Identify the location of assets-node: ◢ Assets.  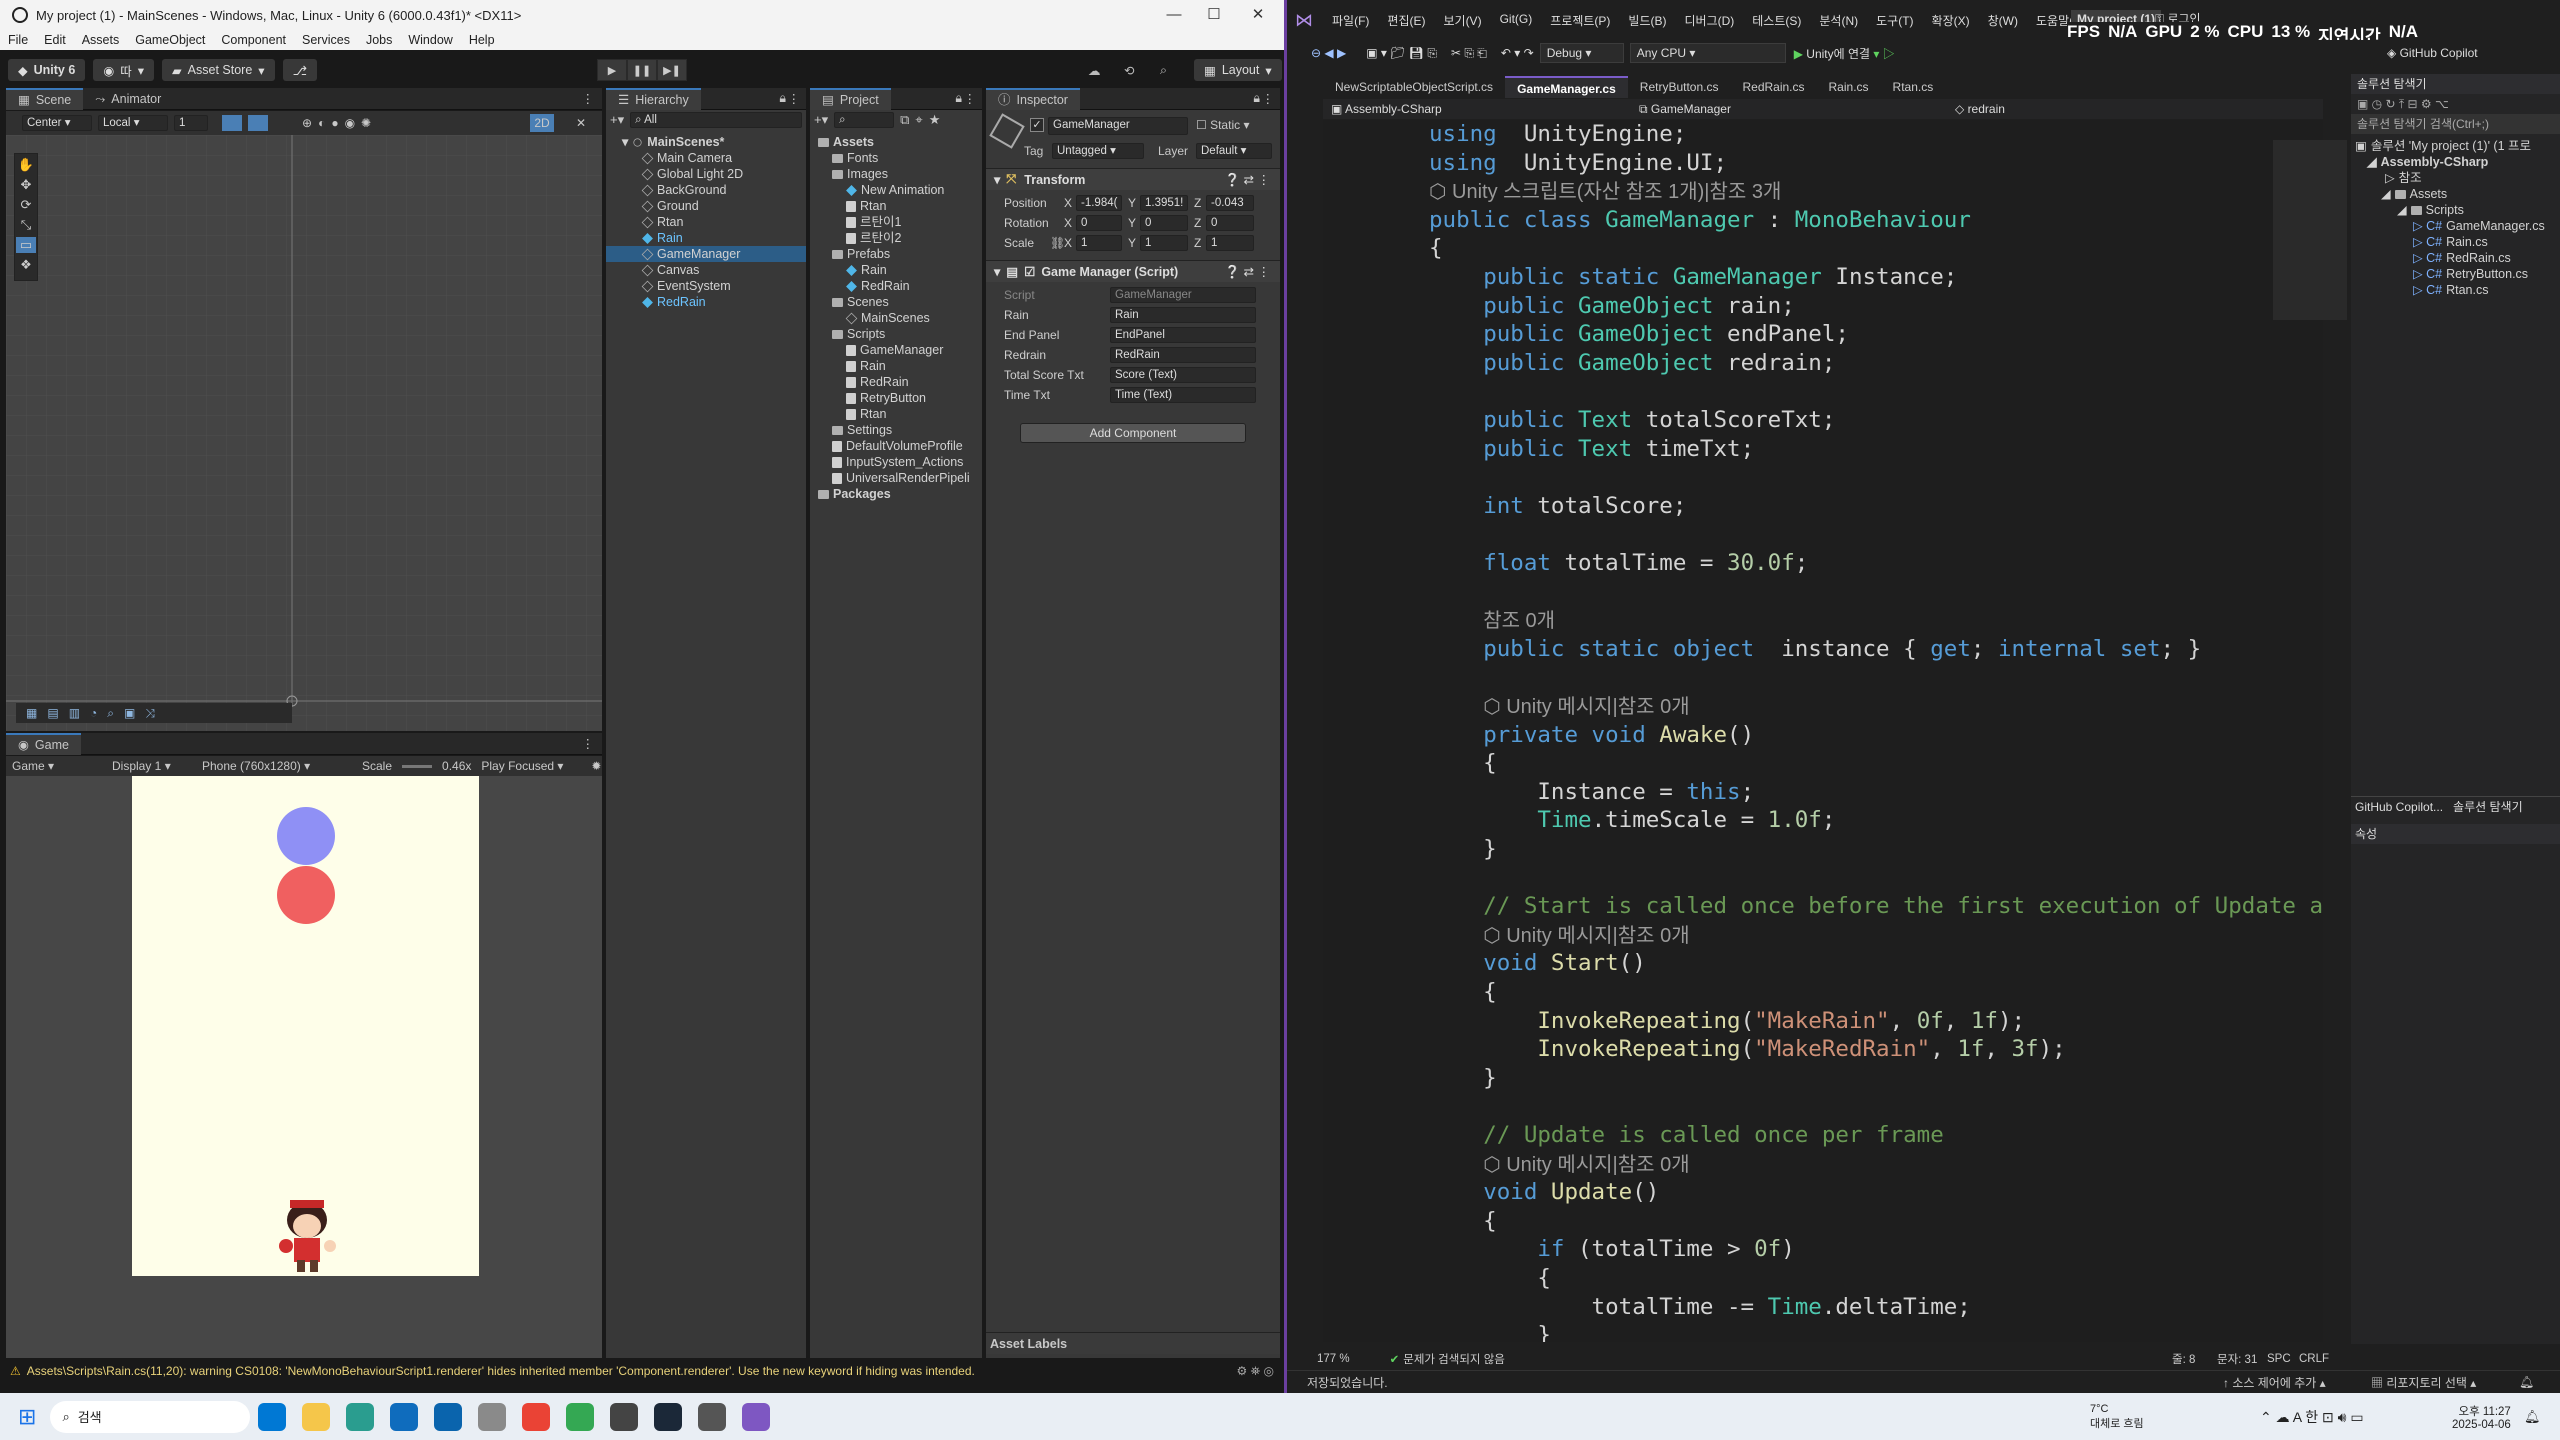
(2455, 194).